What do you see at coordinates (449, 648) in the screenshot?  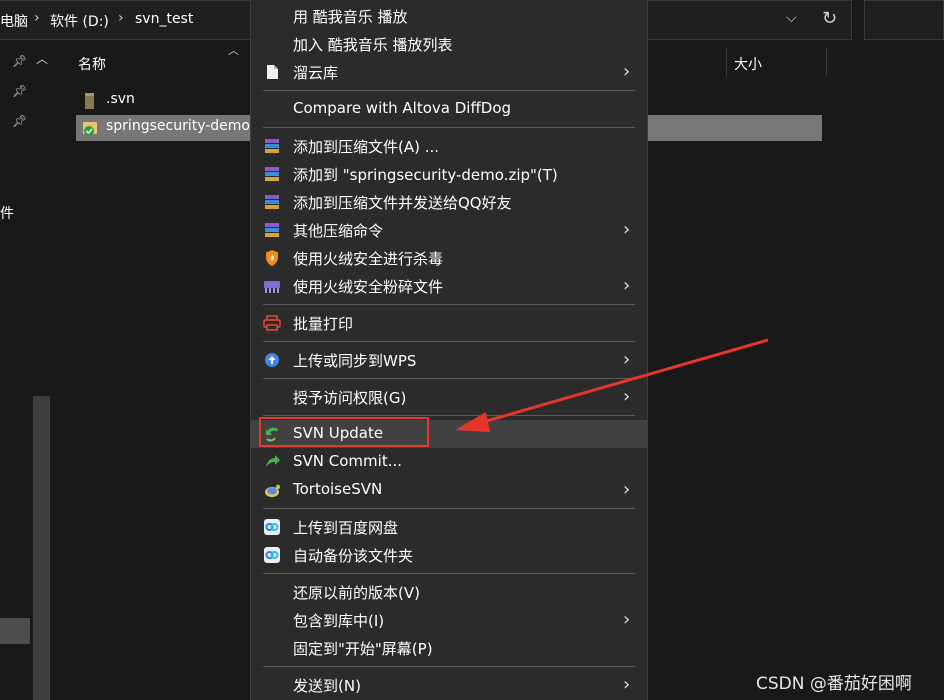 I see `menu-item-pin-to-start: 固定到"开始"屏幕(P)` at bounding box center [449, 648].